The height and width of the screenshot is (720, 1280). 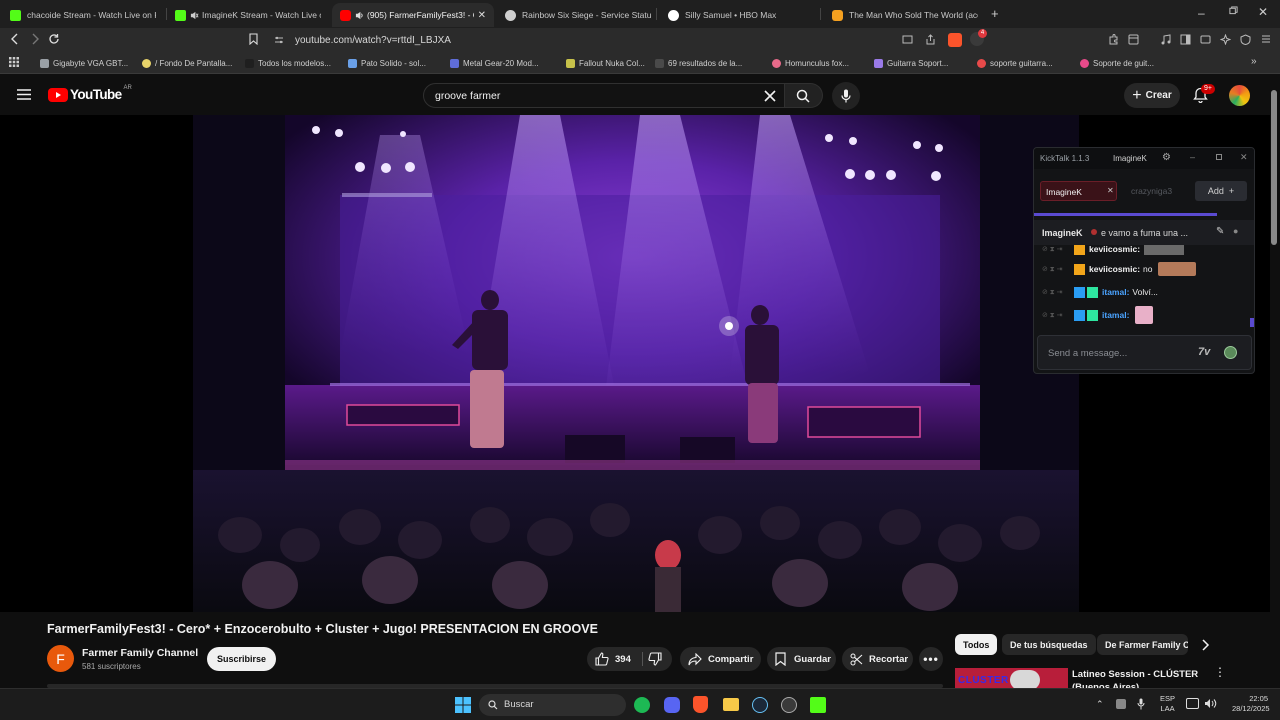 I want to click on windows-start-icon, so click(x=463, y=705).